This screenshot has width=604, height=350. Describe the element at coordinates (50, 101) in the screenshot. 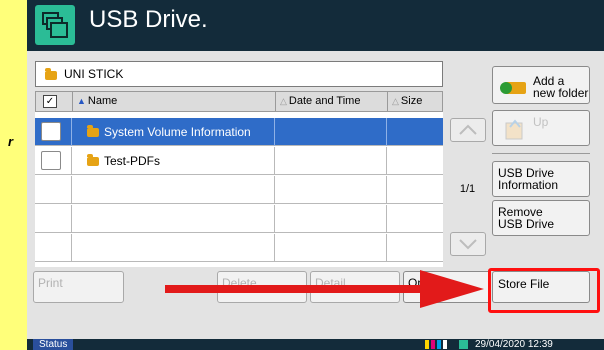

I see `select-all-checkbox: ✓` at that location.